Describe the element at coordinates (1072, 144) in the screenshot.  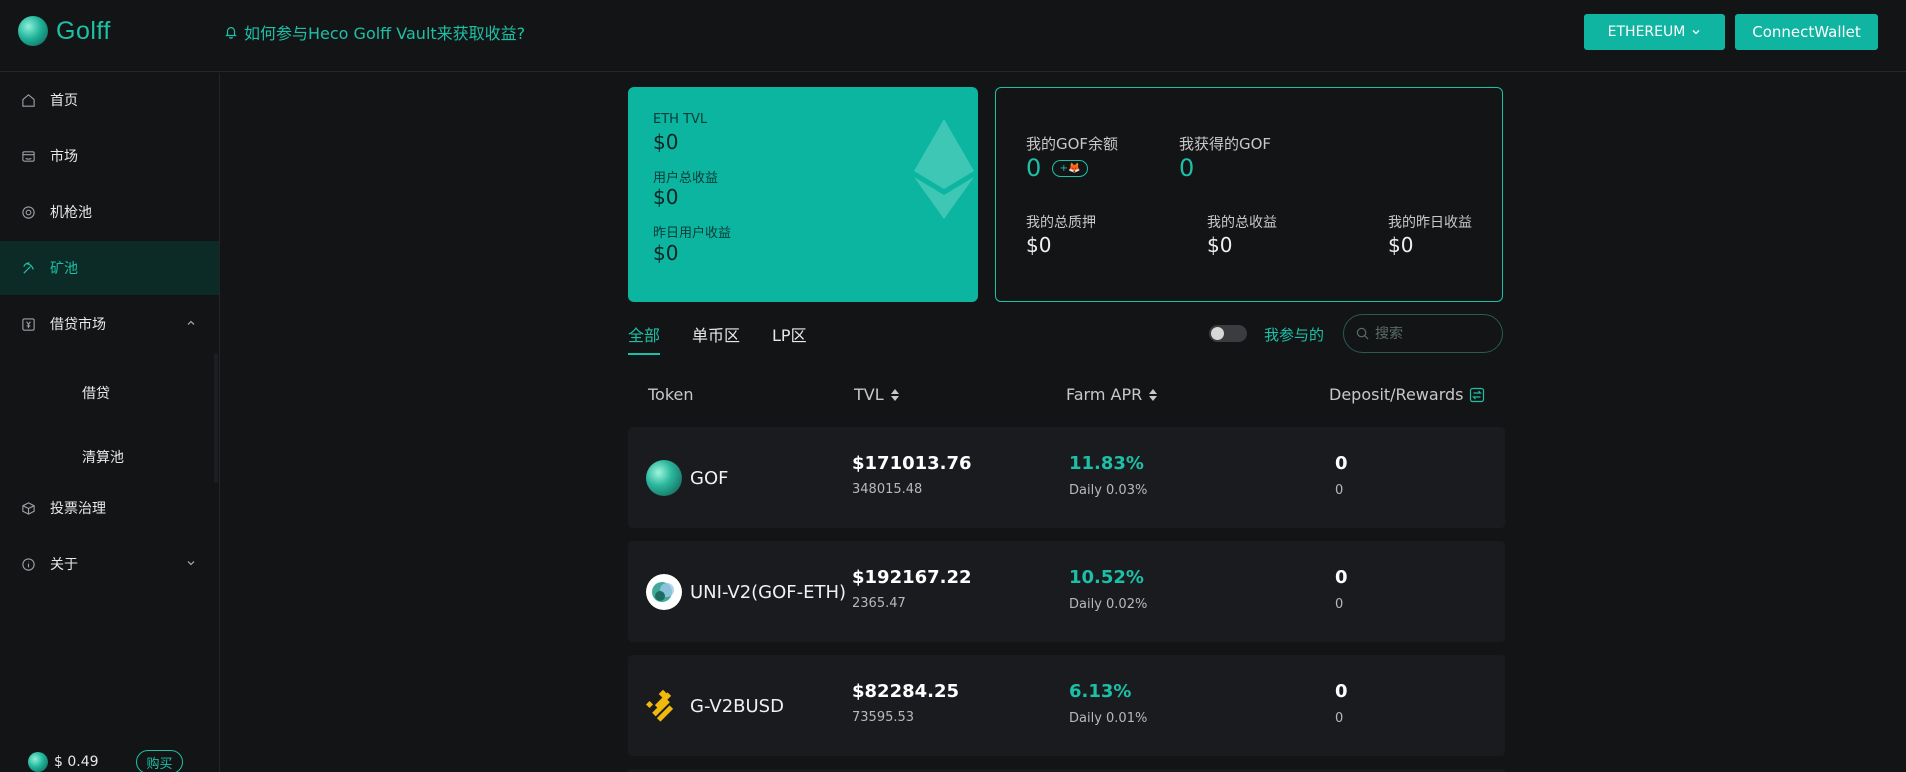
I see `gof-balance-label: 我的GOF余额` at that location.